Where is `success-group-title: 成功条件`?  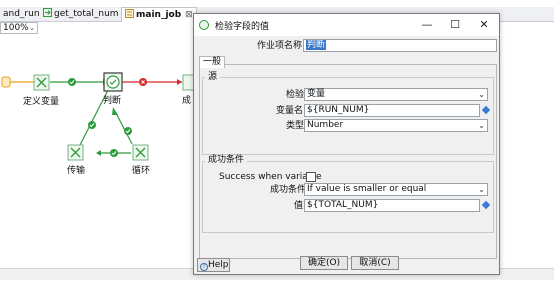 success-group-title: 成功条件 is located at coordinates (226, 160).